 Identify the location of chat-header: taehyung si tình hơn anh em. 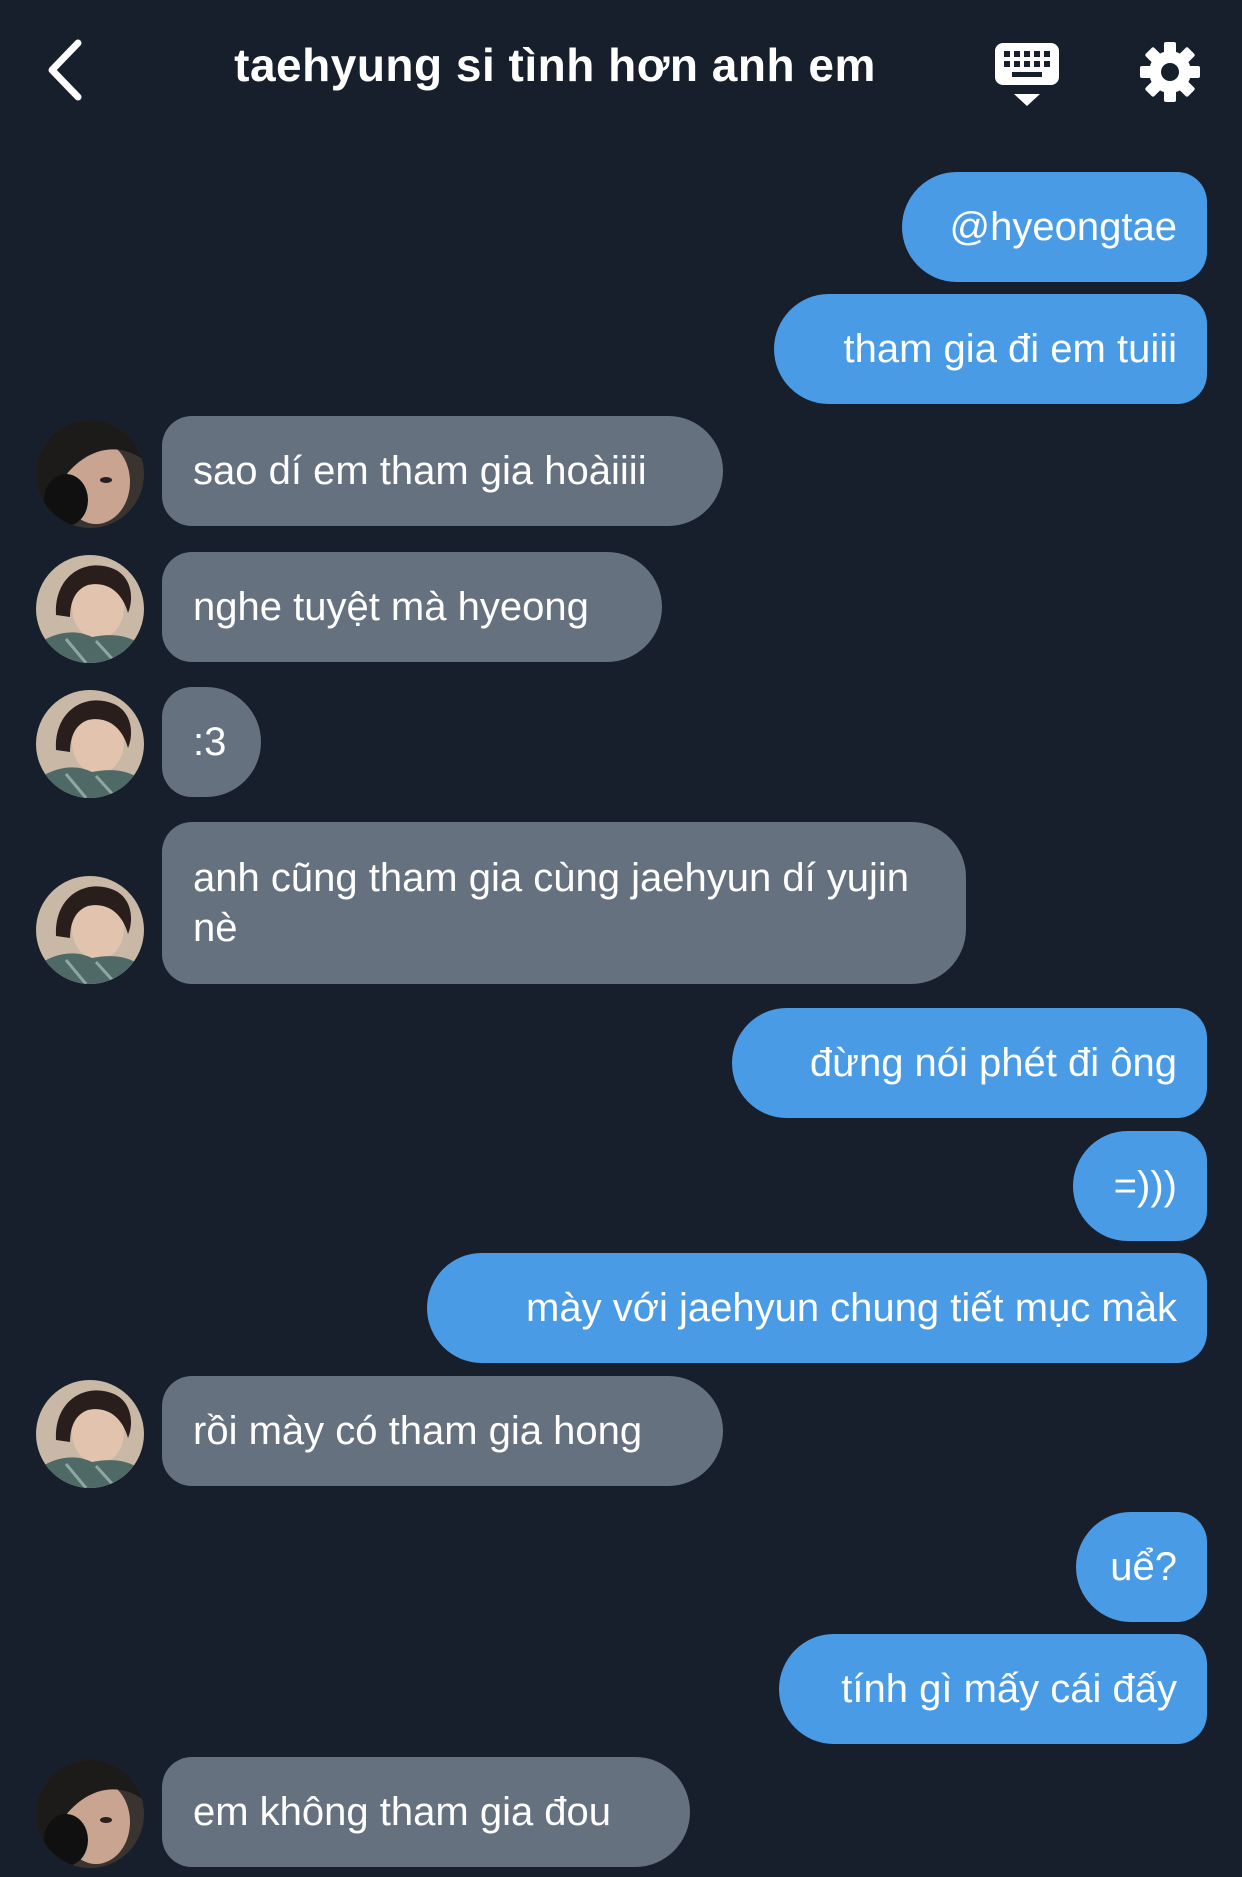
(621, 75).